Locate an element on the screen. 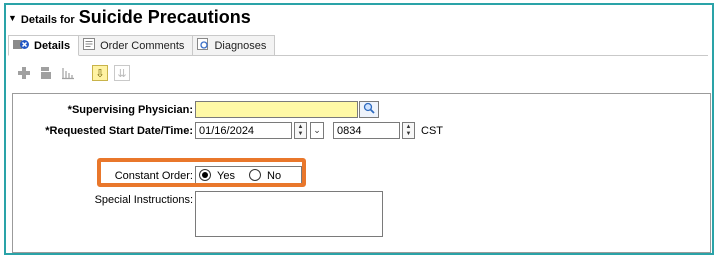  toolbar: ⇩ ⇊ is located at coordinates (73, 73).